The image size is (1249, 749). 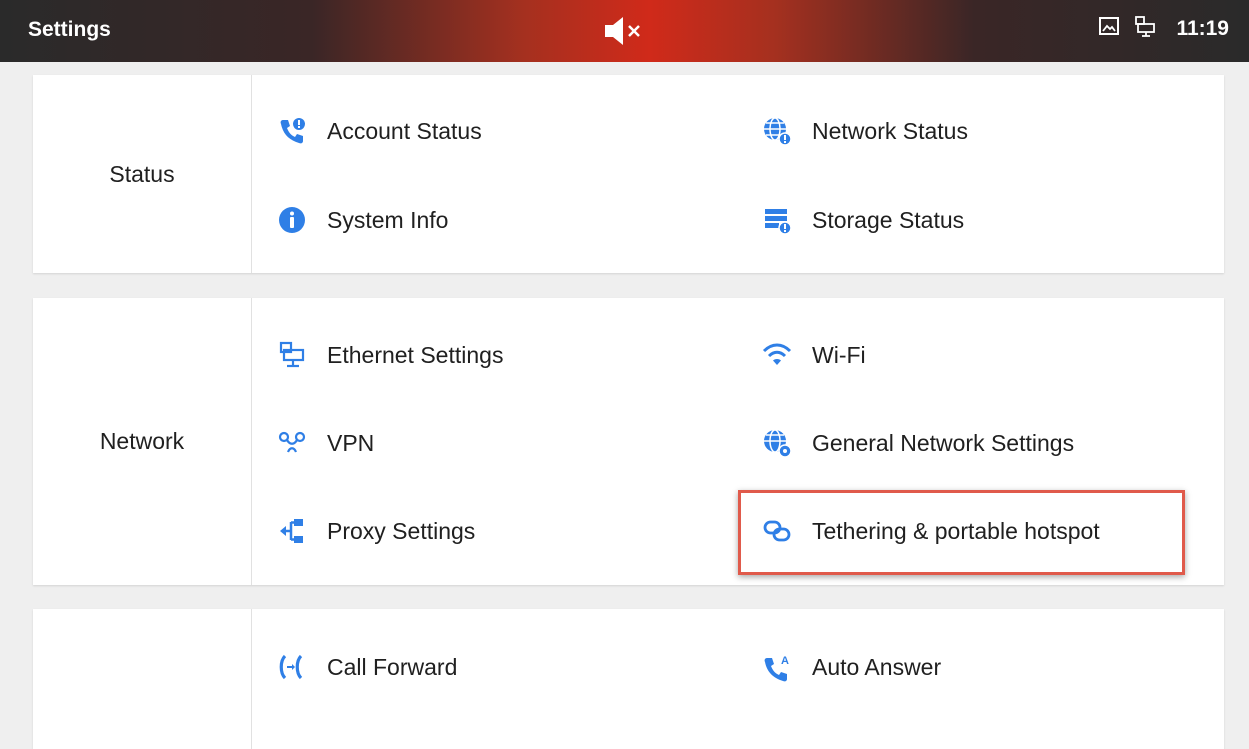 I want to click on menu-item-proxy-settings: Proxy Settings, so click(x=375, y=531).